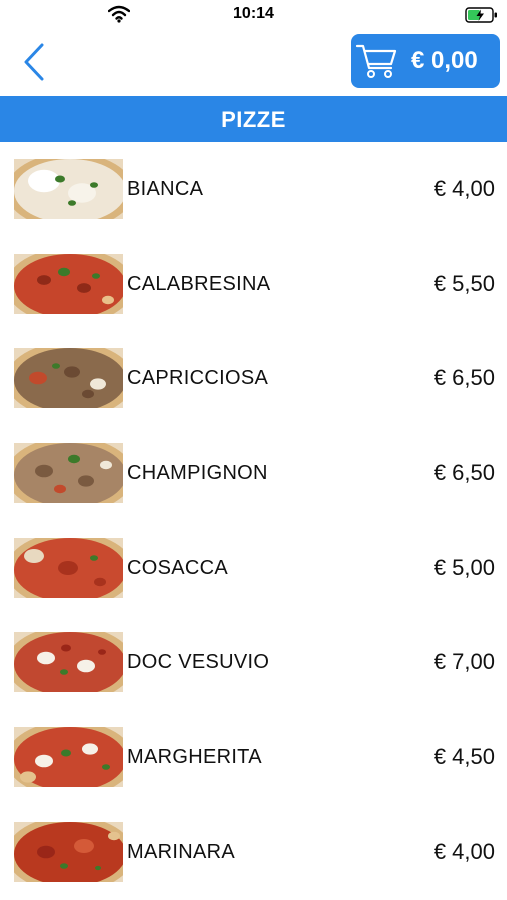 This screenshot has width=507, height=900. Describe the element at coordinates (198, 662) in the screenshot. I see `pizza-name: DOC VESUVIO` at that location.